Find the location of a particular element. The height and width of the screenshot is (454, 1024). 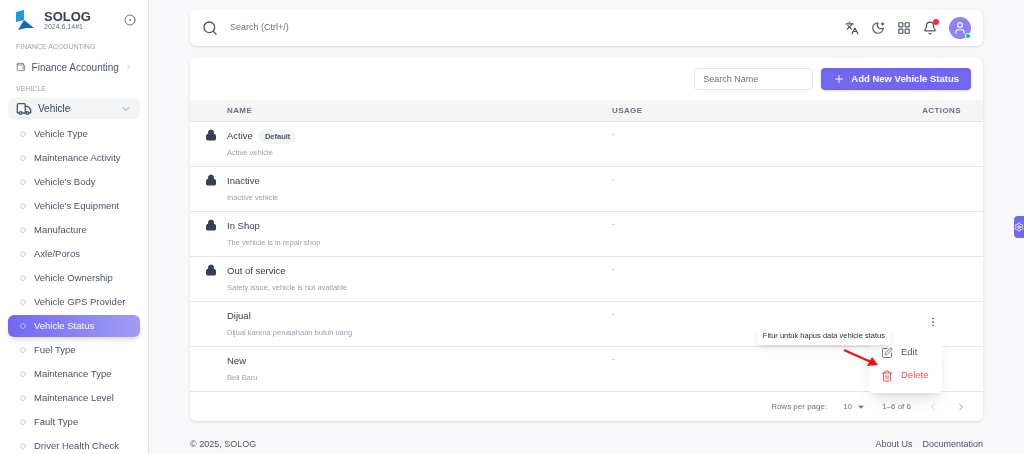

copyright-text: © 2025, SOLOG is located at coordinates (224, 444).